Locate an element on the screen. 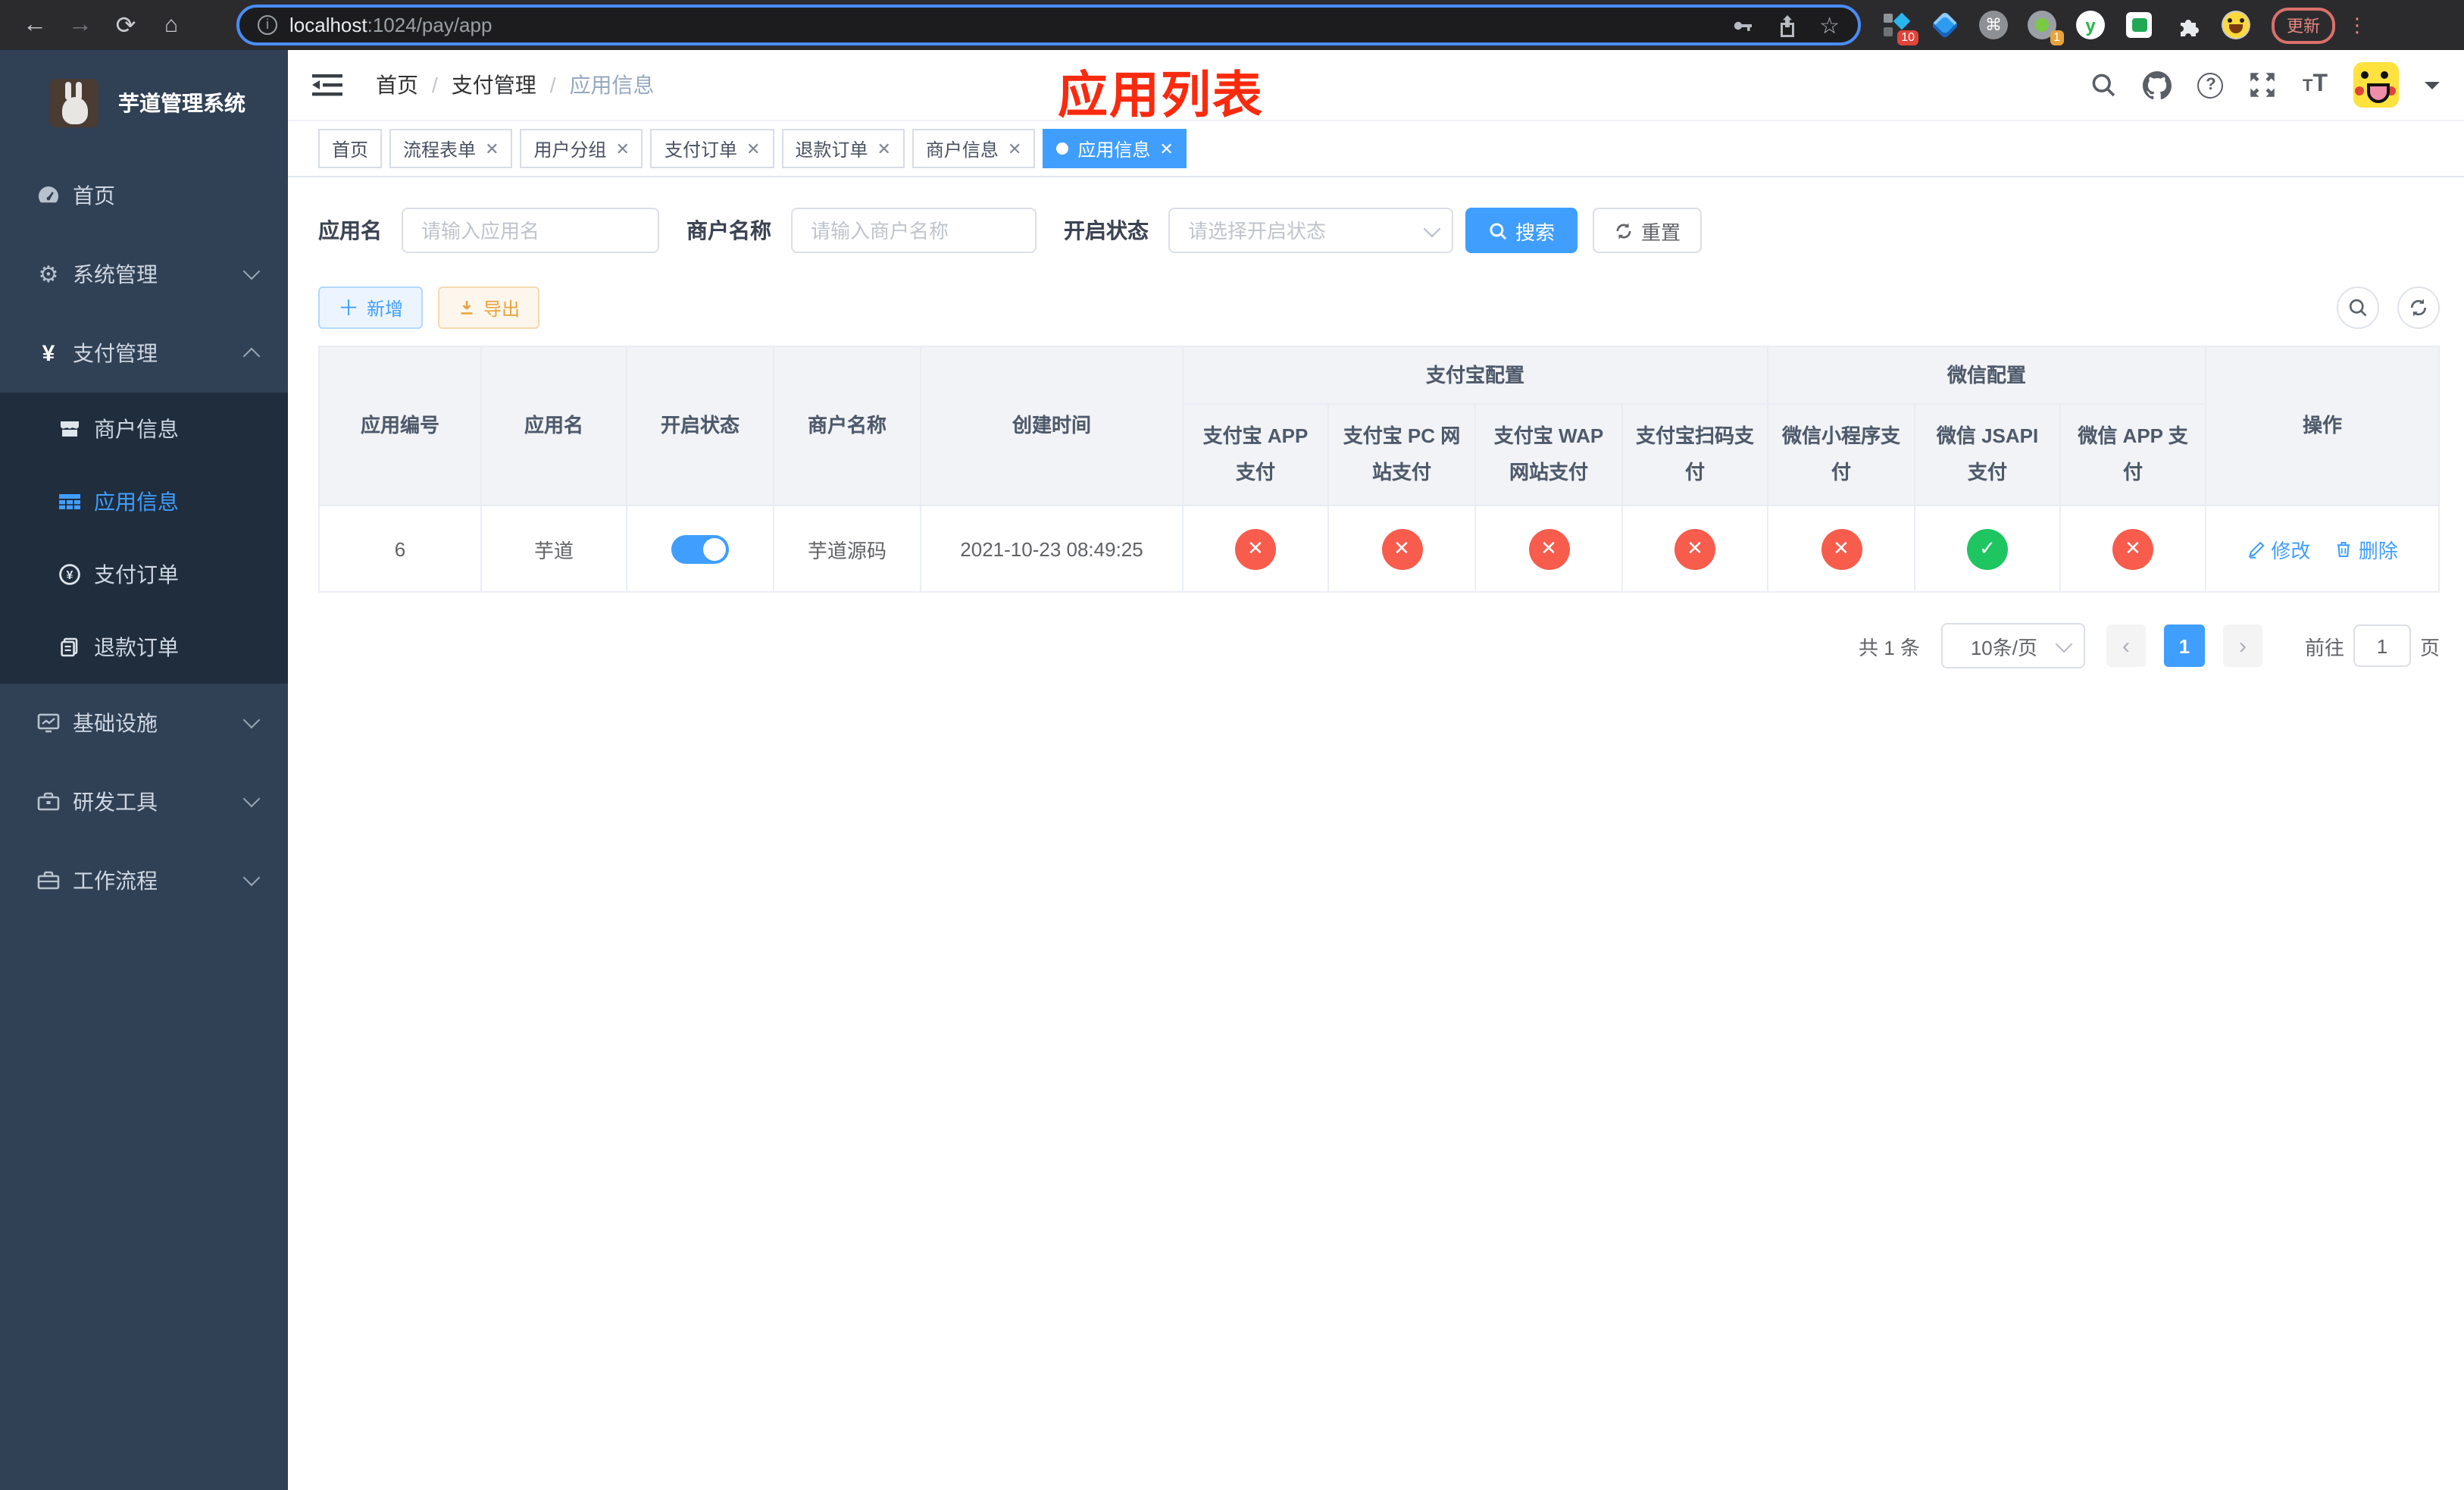 This screenshot has height=1490, width=2464. page-size-select is located at coordinates (2012, 645).